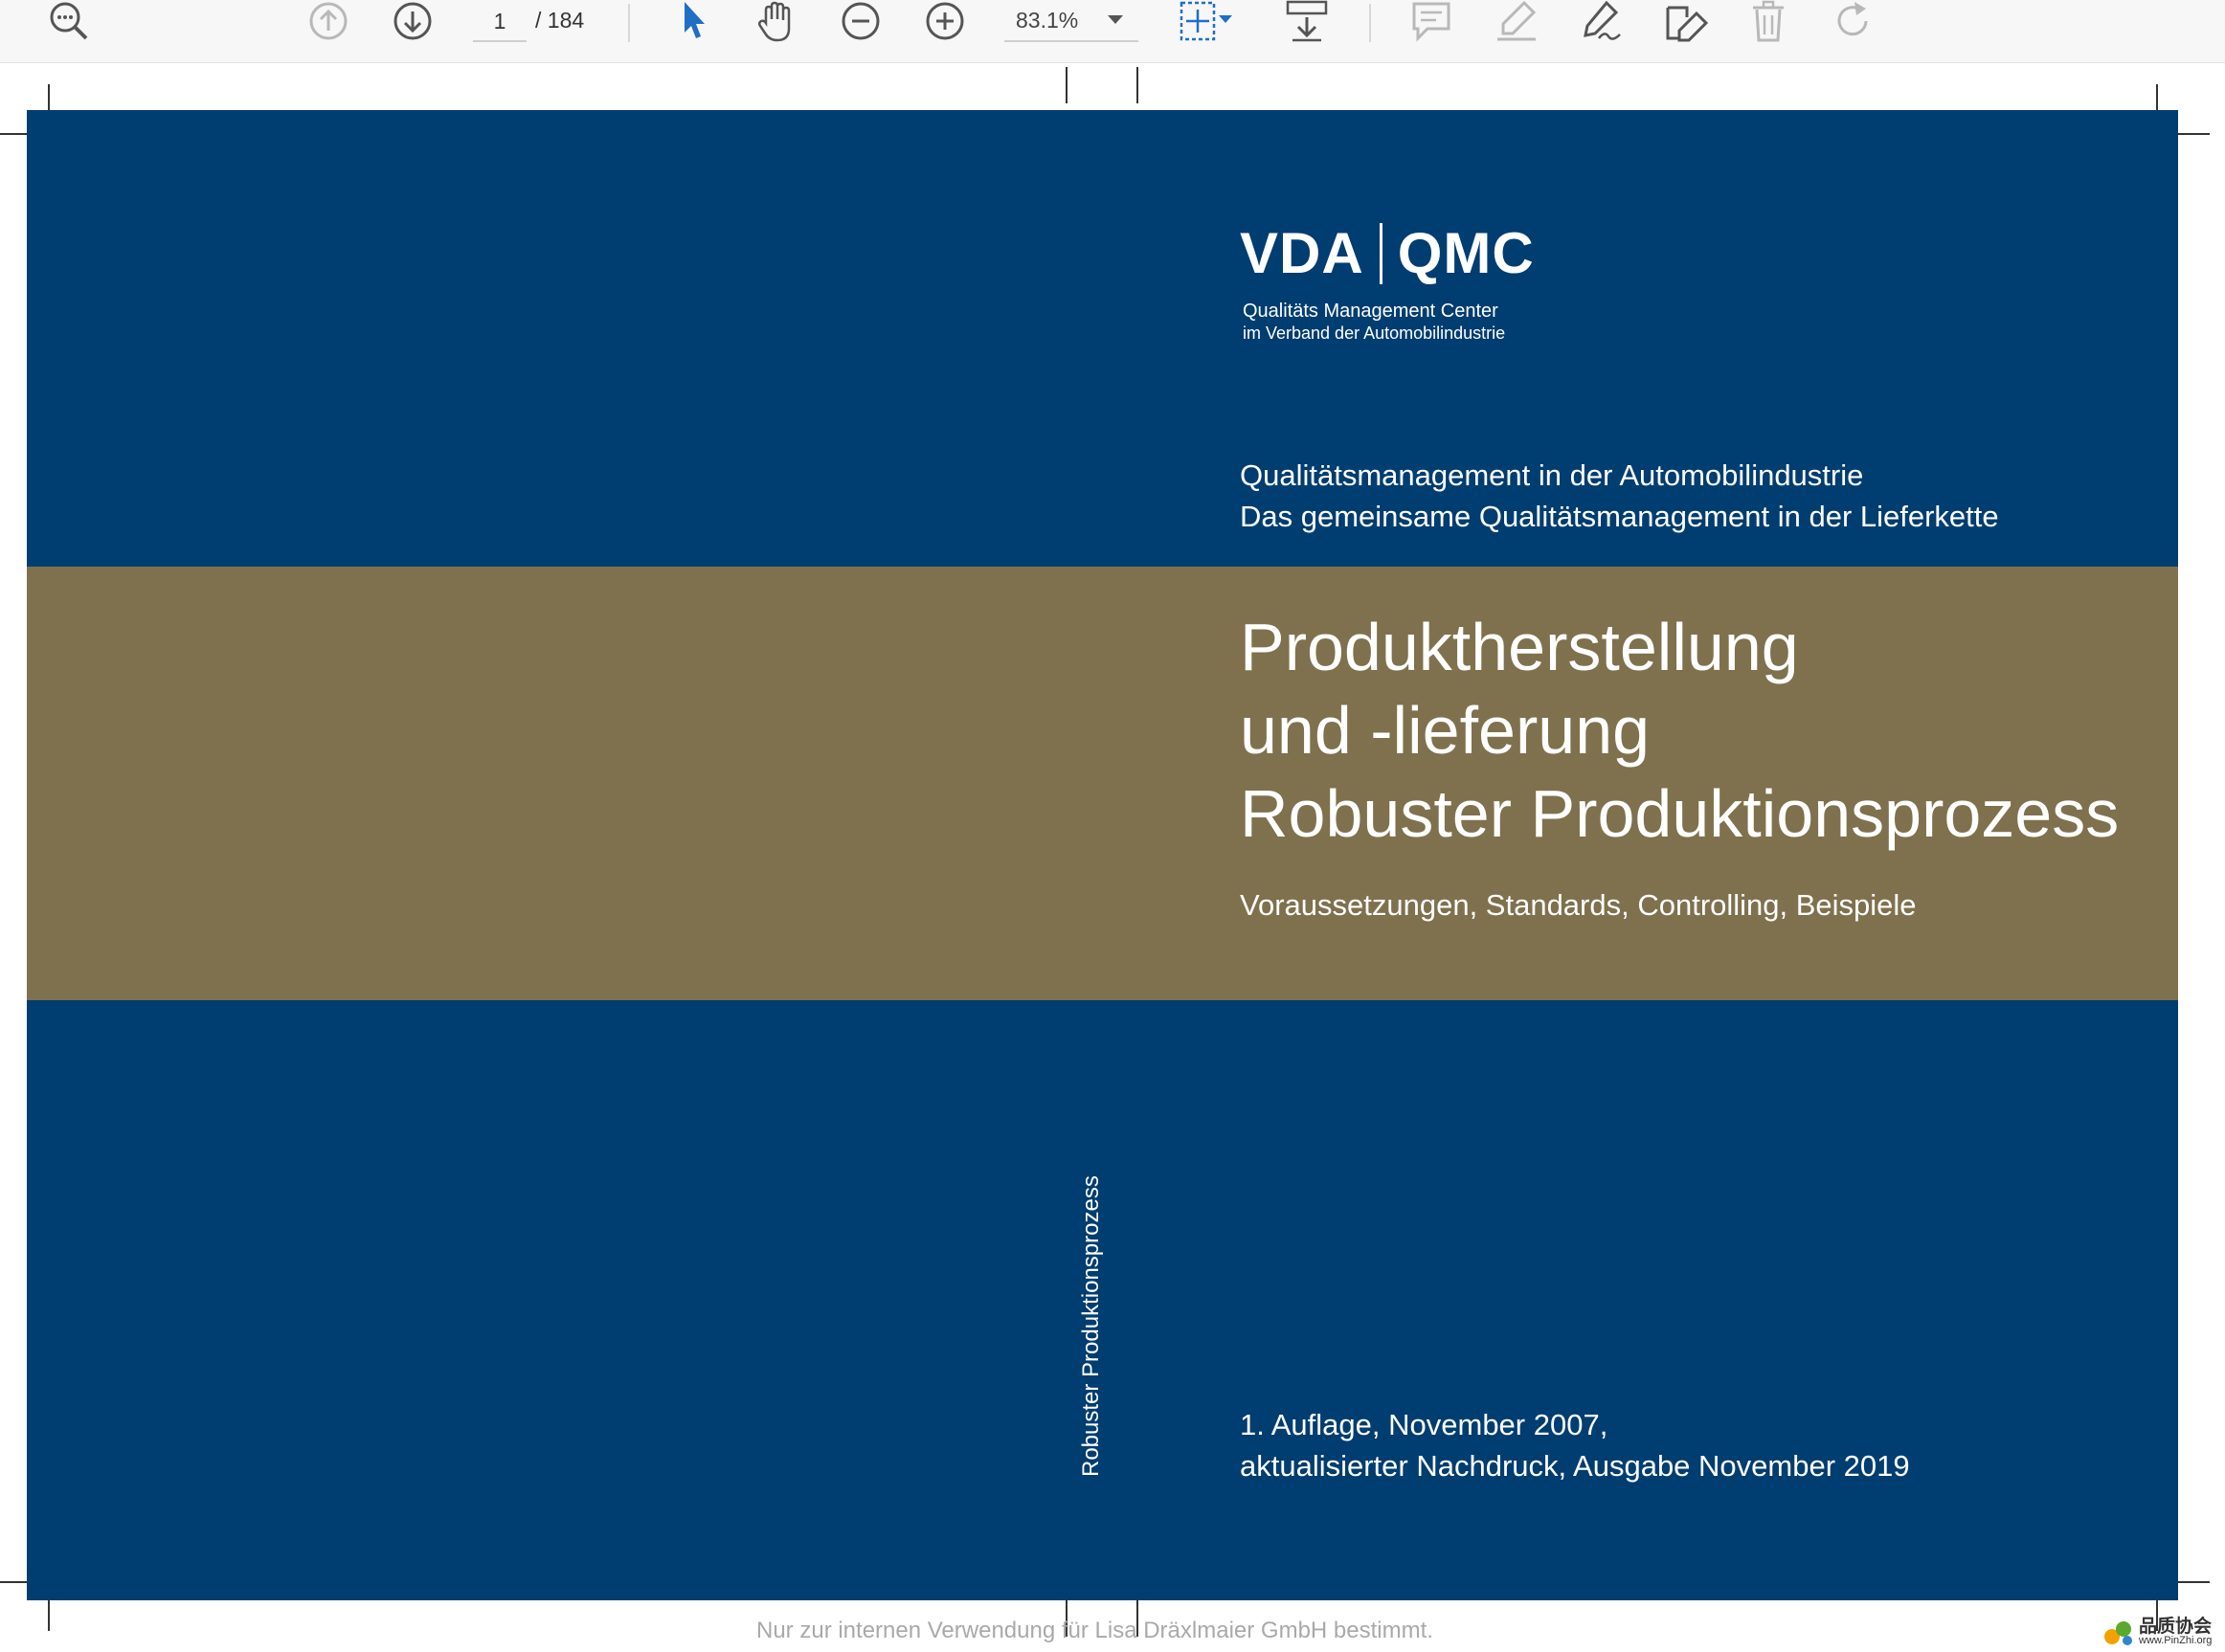 Image resolution: width=2225 pixels, height=1652 pixels. I want to click on zoom-out-icon, so click(861, 21).